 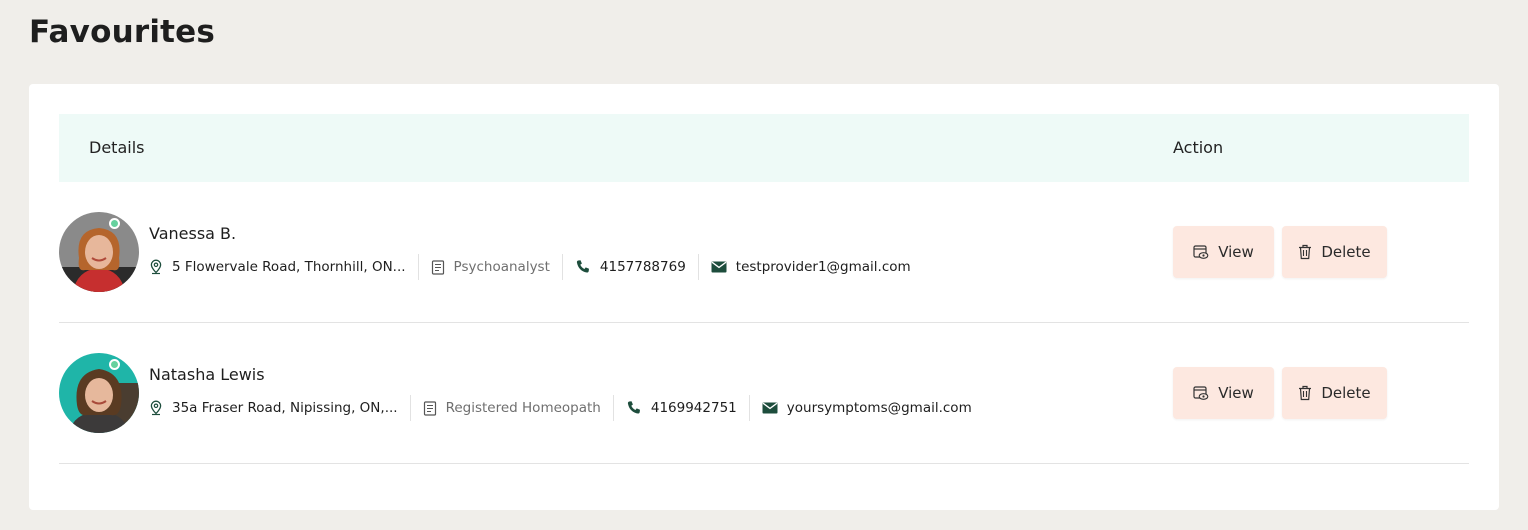 I want to click on phone-item: 4169942751, so click(x=681, y=408).